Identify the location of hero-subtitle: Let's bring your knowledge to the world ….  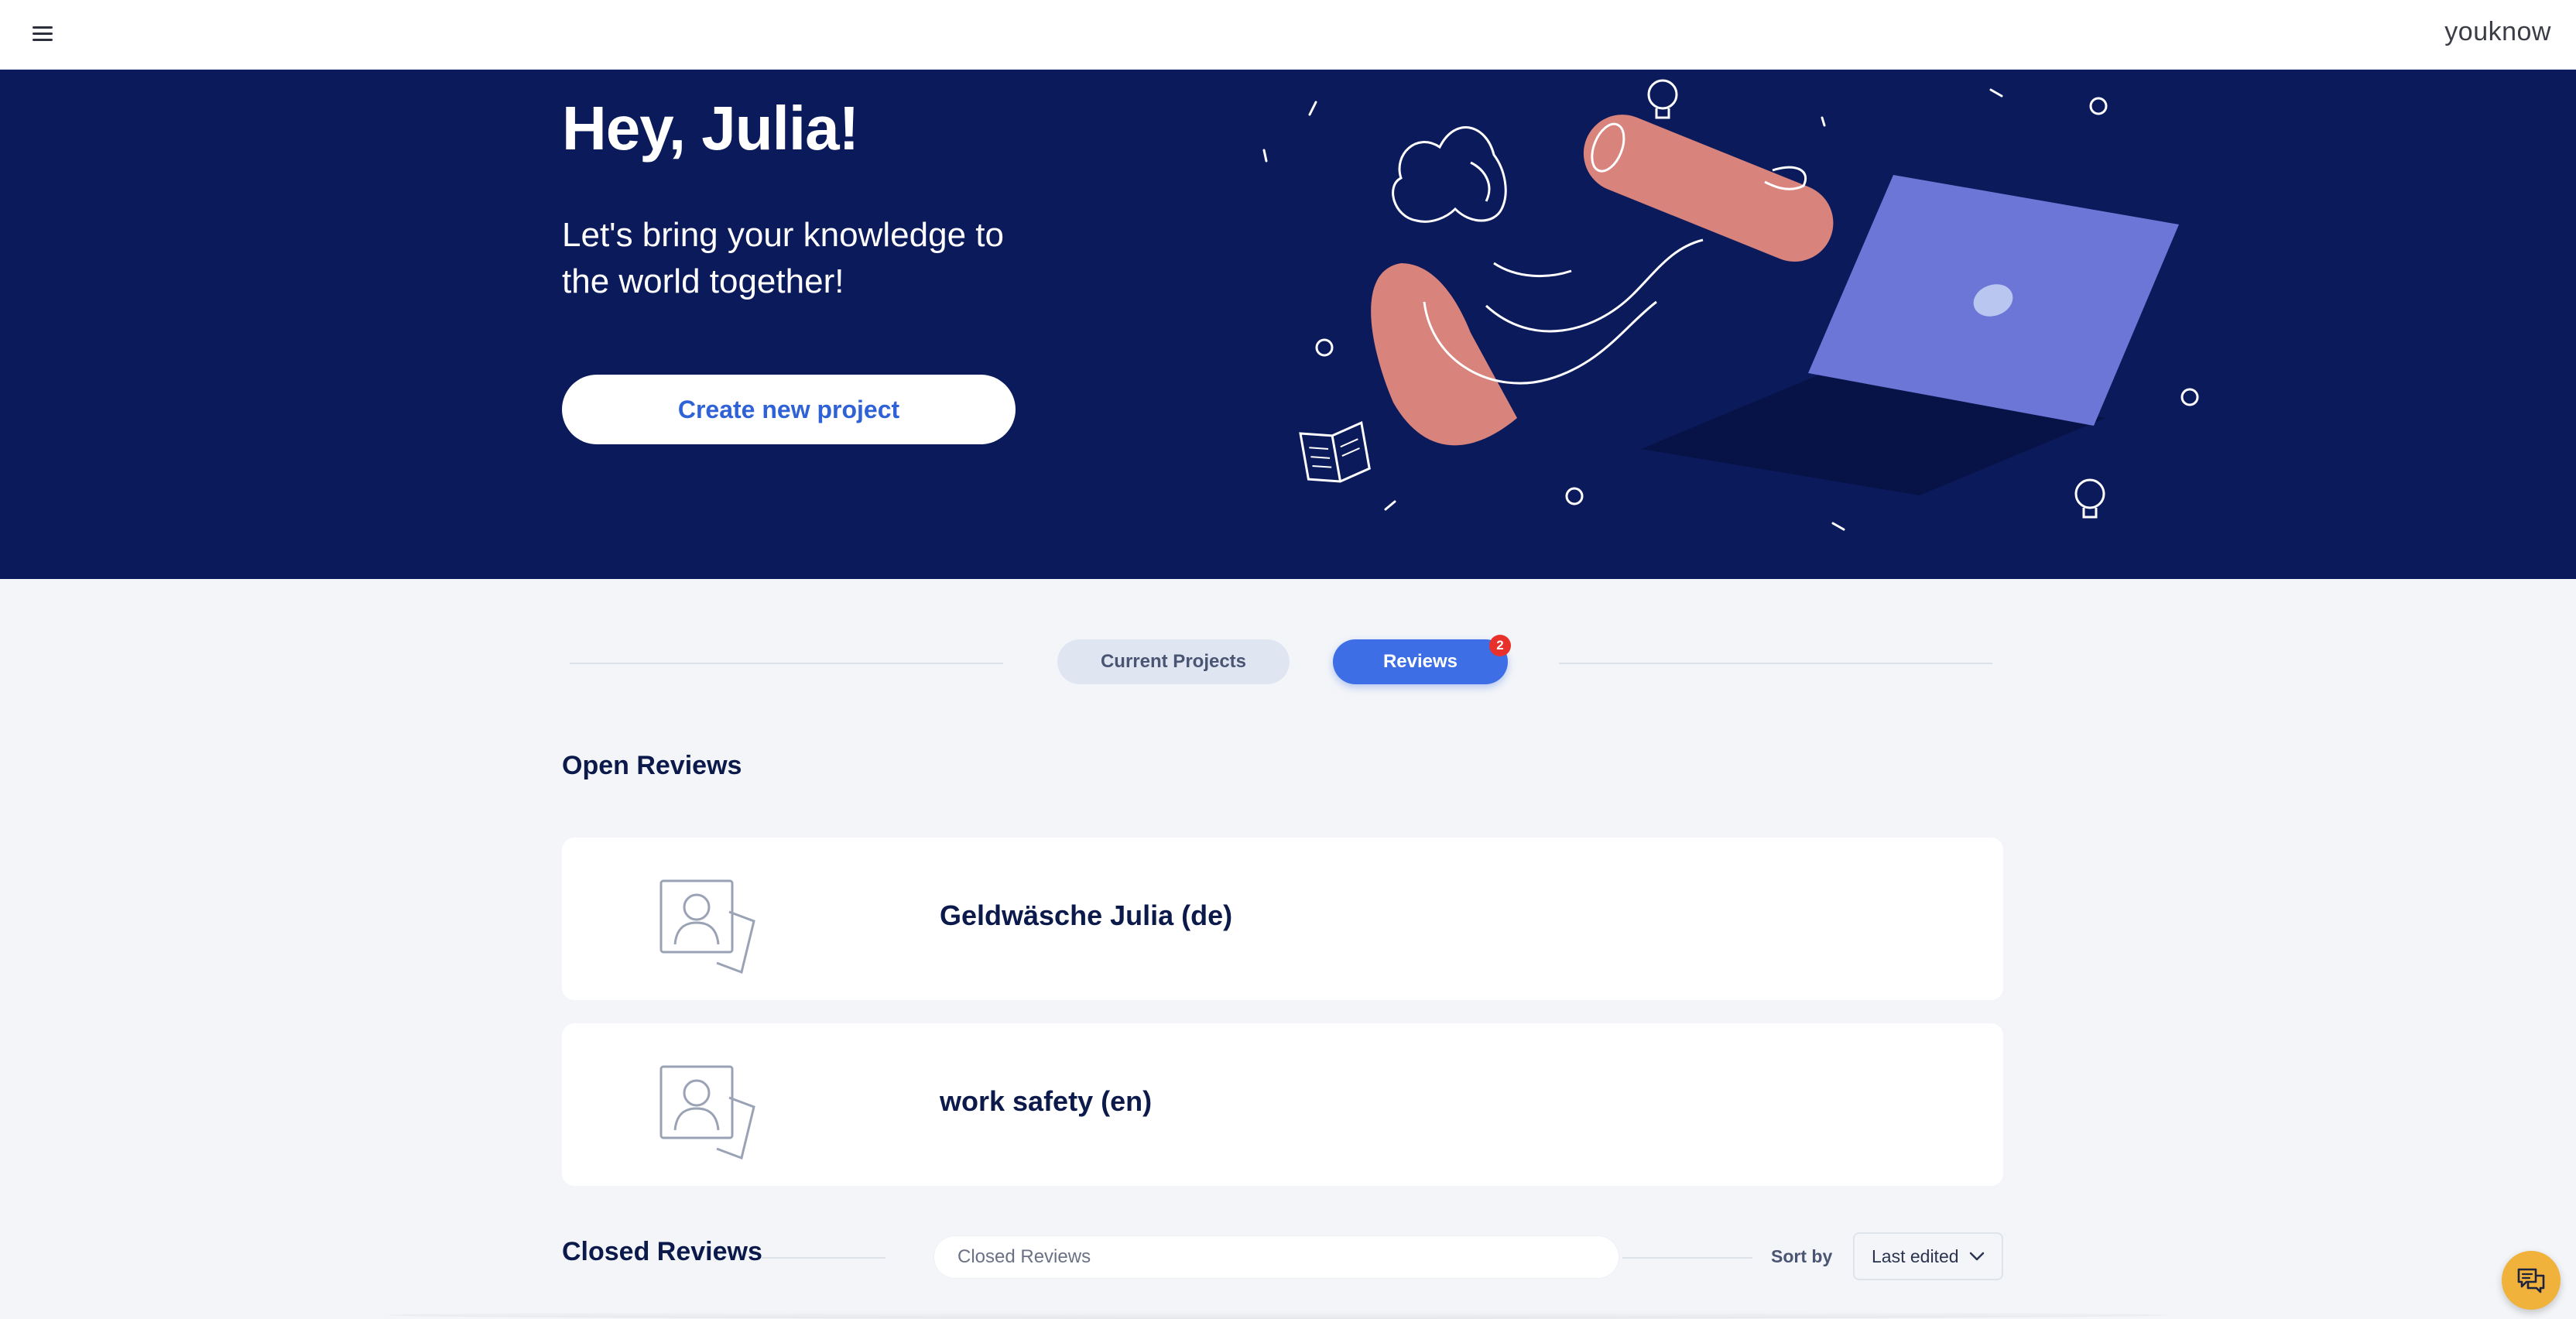
(783, 258).